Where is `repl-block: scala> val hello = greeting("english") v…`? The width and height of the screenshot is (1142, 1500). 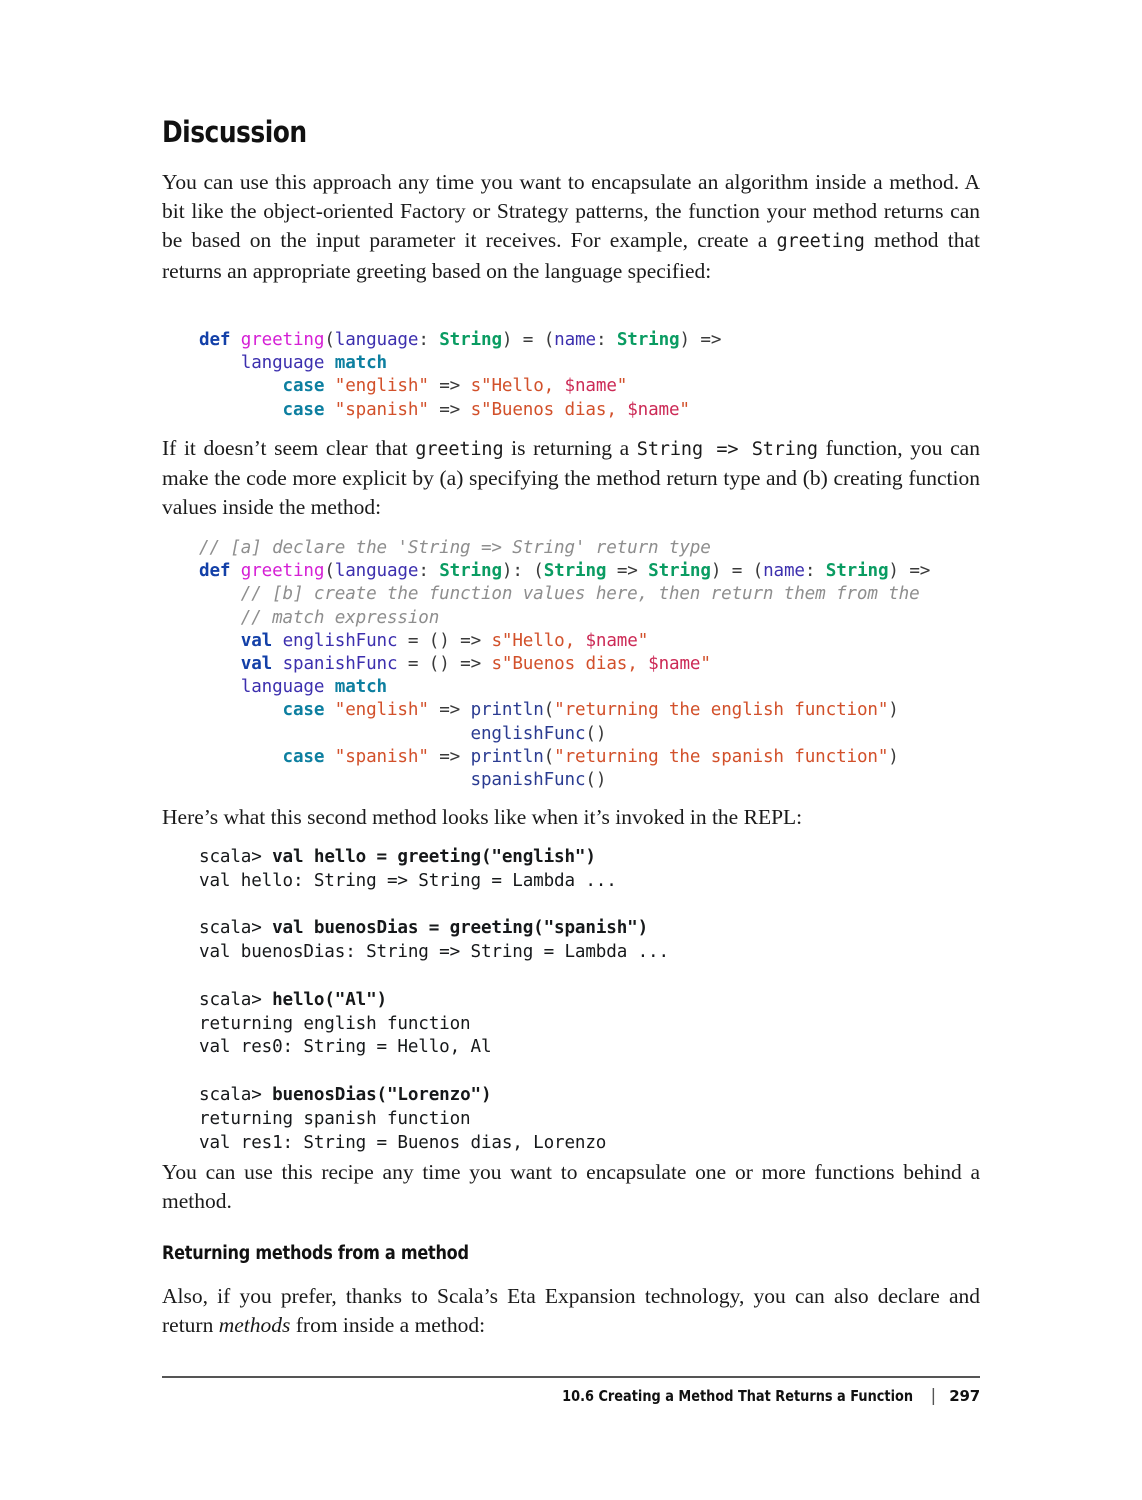
repl-block: scala> val hello = greeting("english") v… is located at coordinates (434, 1000).